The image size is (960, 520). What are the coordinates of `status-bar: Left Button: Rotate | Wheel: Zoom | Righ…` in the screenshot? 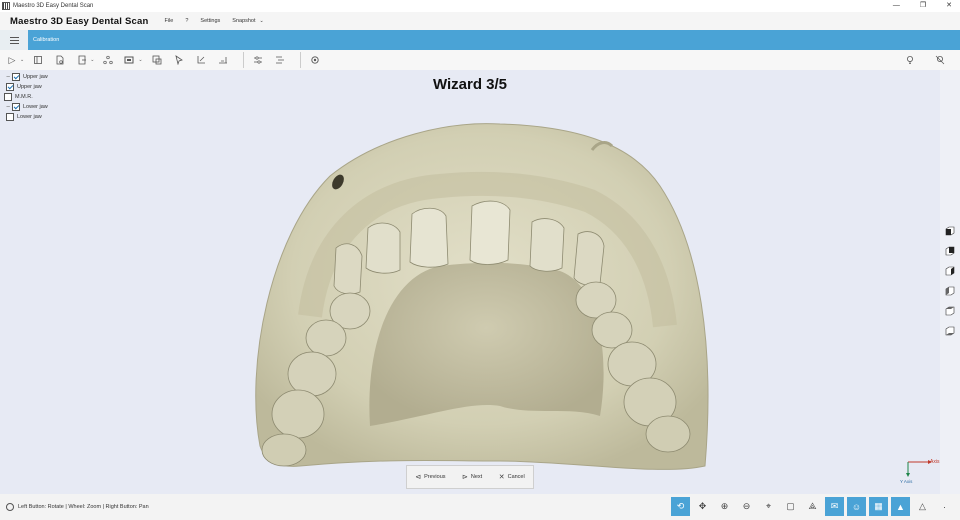 It's located at (480, 507).